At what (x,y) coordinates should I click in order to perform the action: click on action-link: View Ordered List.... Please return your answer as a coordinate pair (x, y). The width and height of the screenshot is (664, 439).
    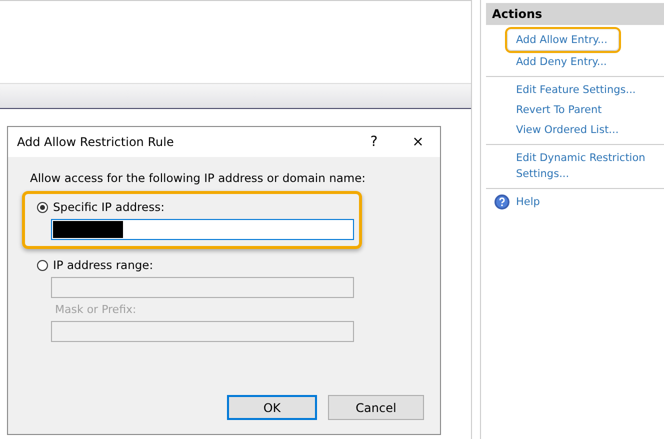
    Looking at the image, I should click on (575, 130).